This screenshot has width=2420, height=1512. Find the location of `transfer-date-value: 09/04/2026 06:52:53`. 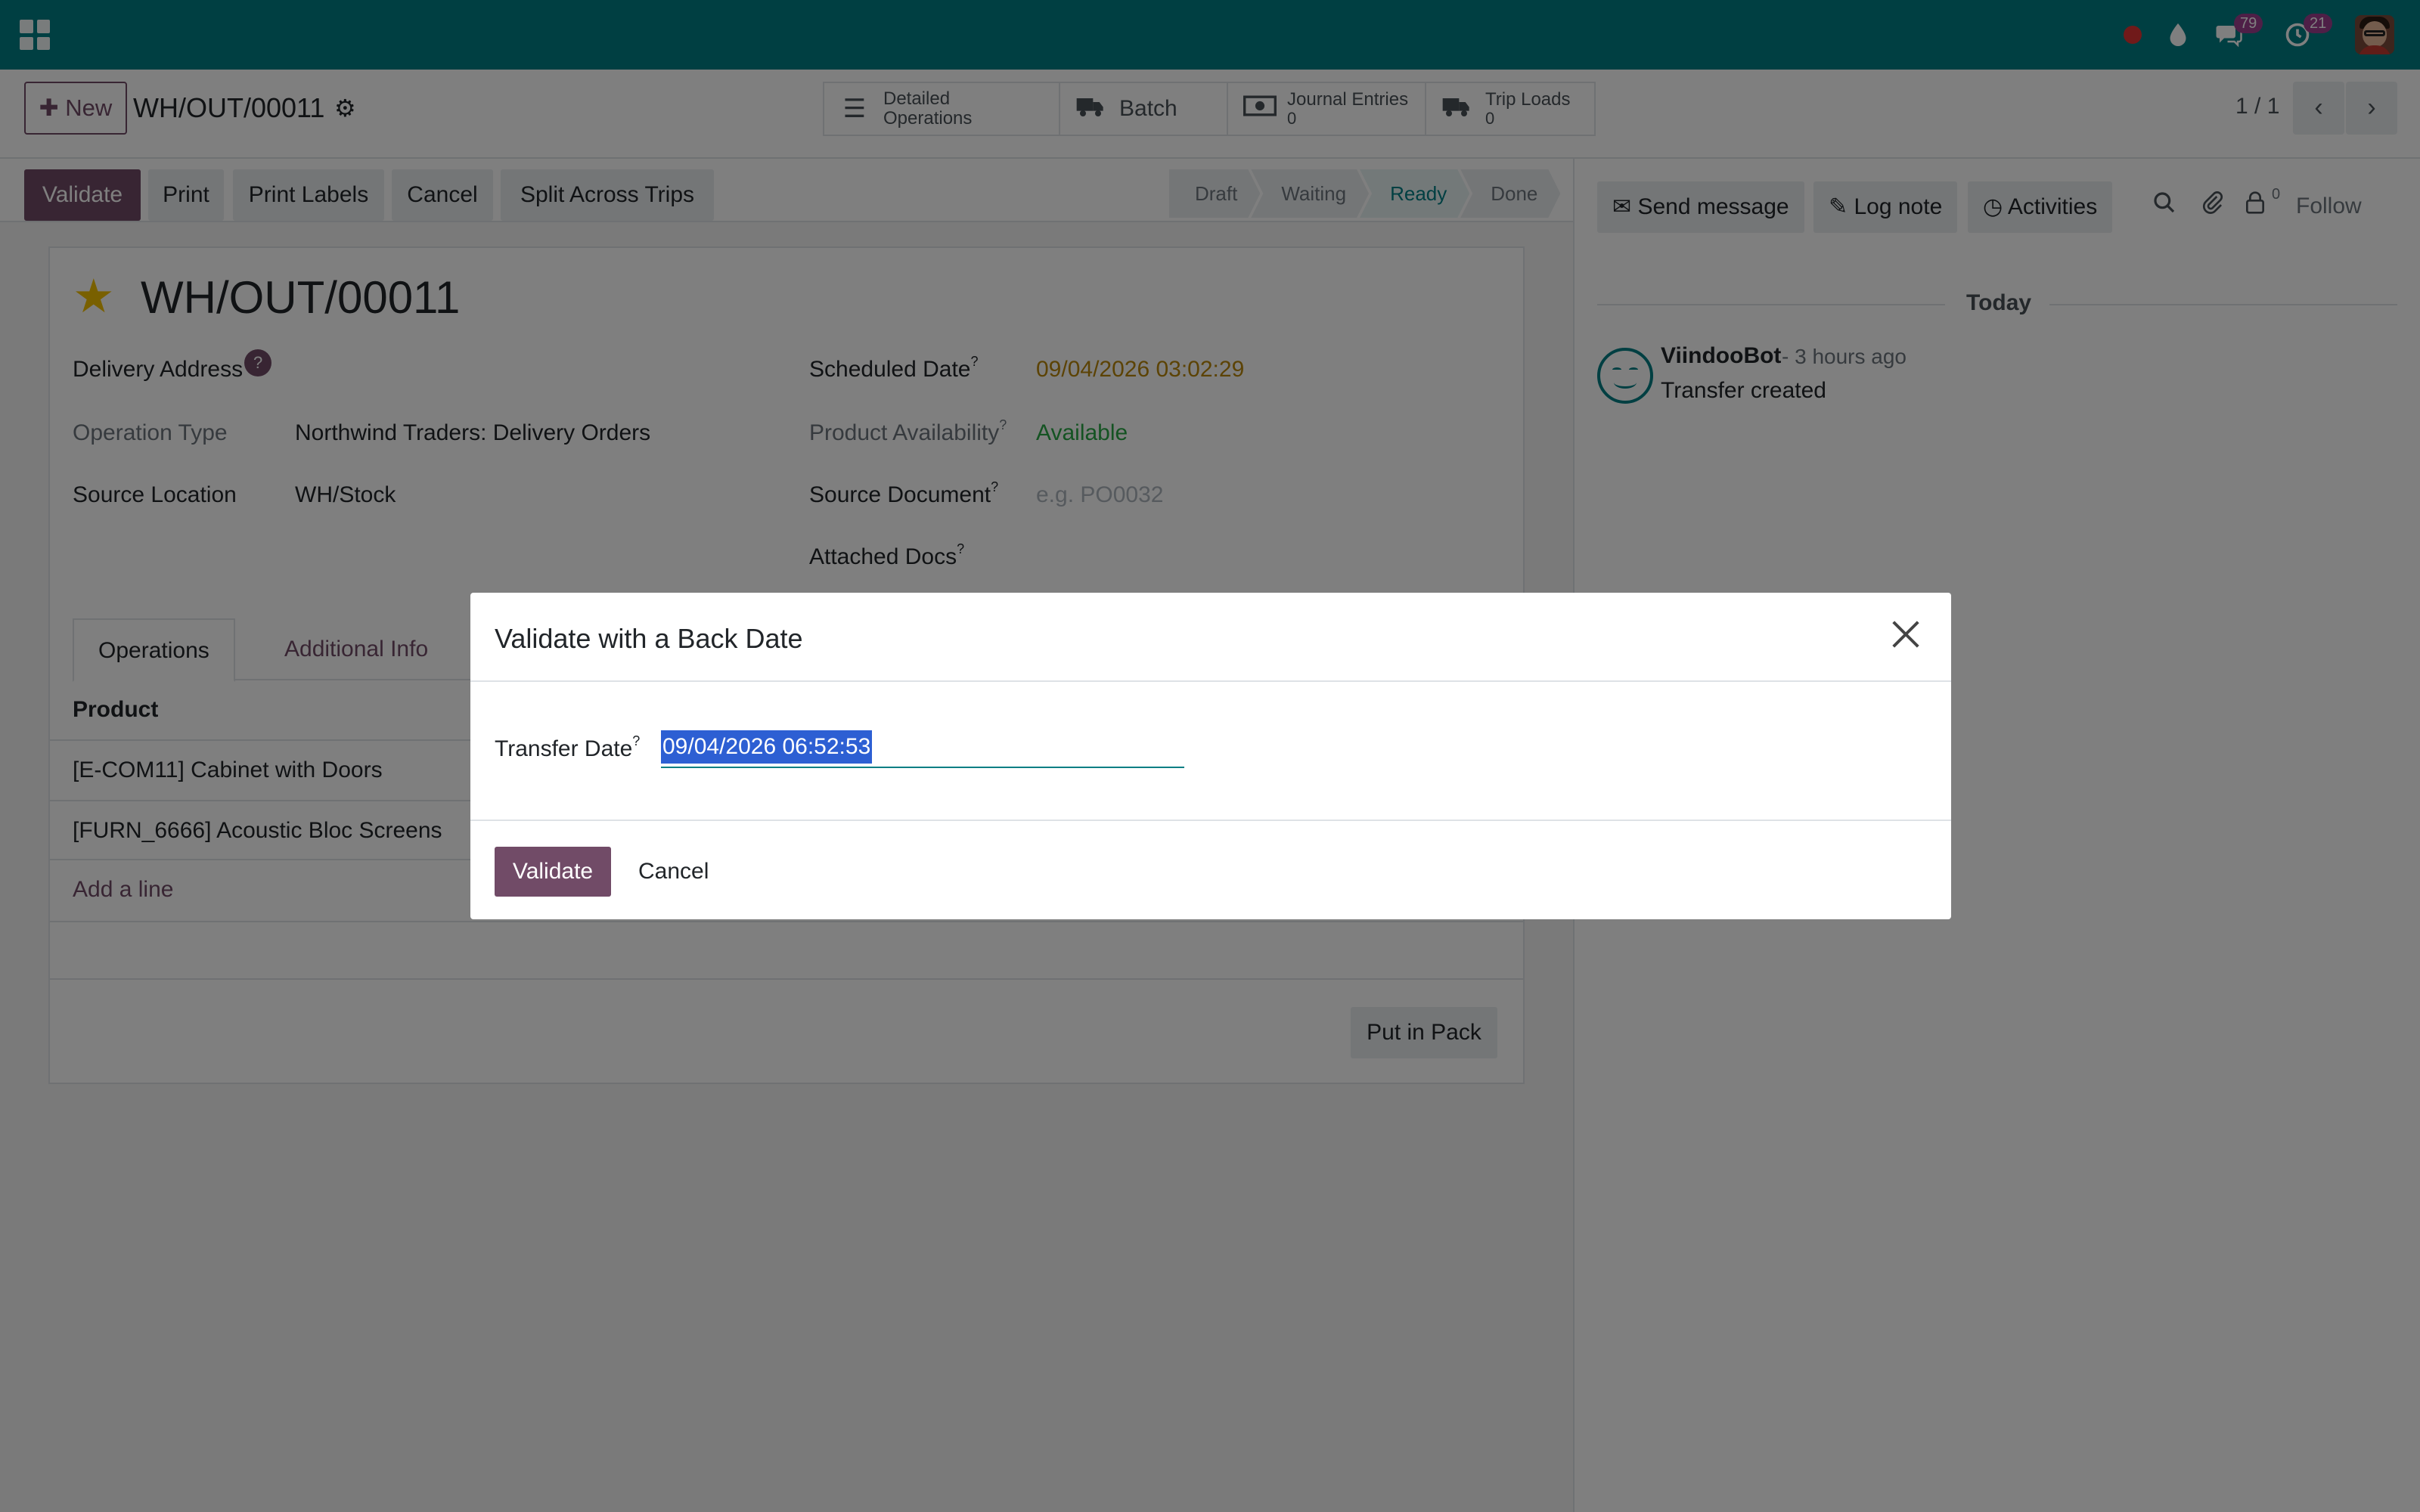

transfer-date-value: 09/04/2026 06:52:53 is located at coordinates (767, 747).